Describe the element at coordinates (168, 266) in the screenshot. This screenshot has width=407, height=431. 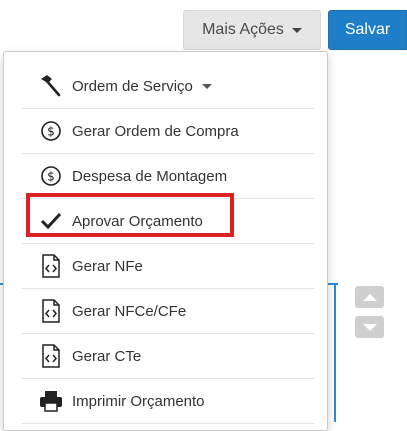
I see `menu-item-gerar-nfe: Gerar NFe` at that location.